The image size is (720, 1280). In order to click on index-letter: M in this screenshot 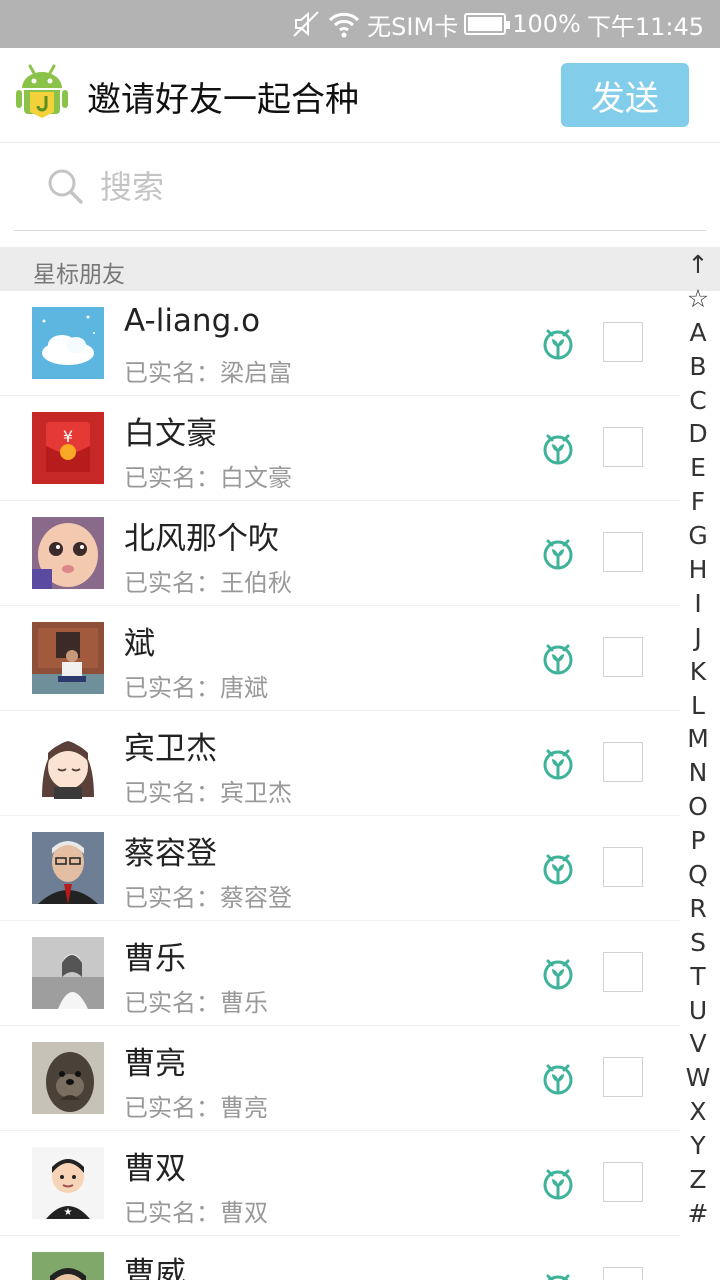, I will do `click(698, 739)`.